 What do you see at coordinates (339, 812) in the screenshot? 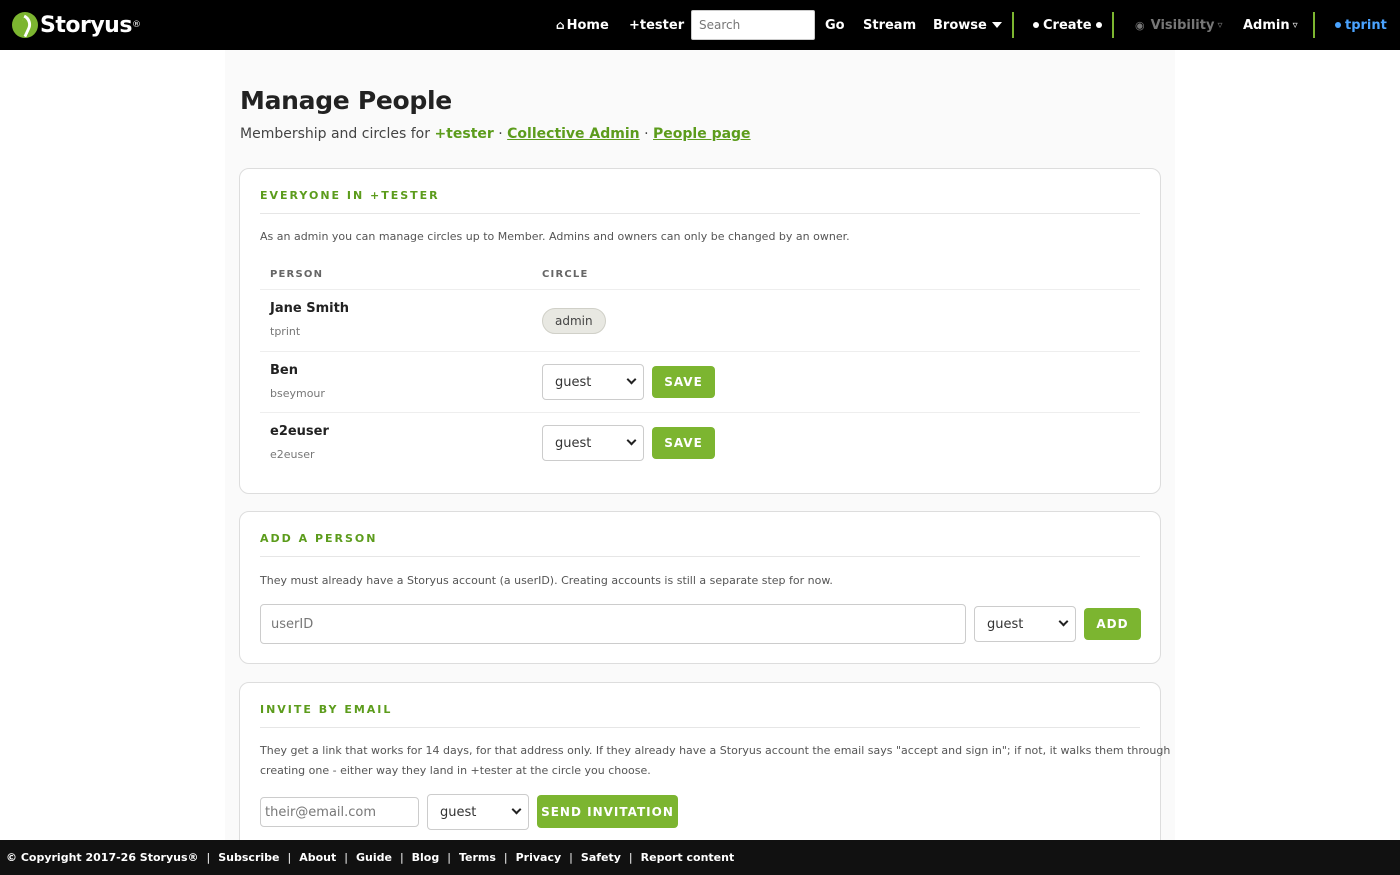
I see `email-input` at bounding box center [339, 812].